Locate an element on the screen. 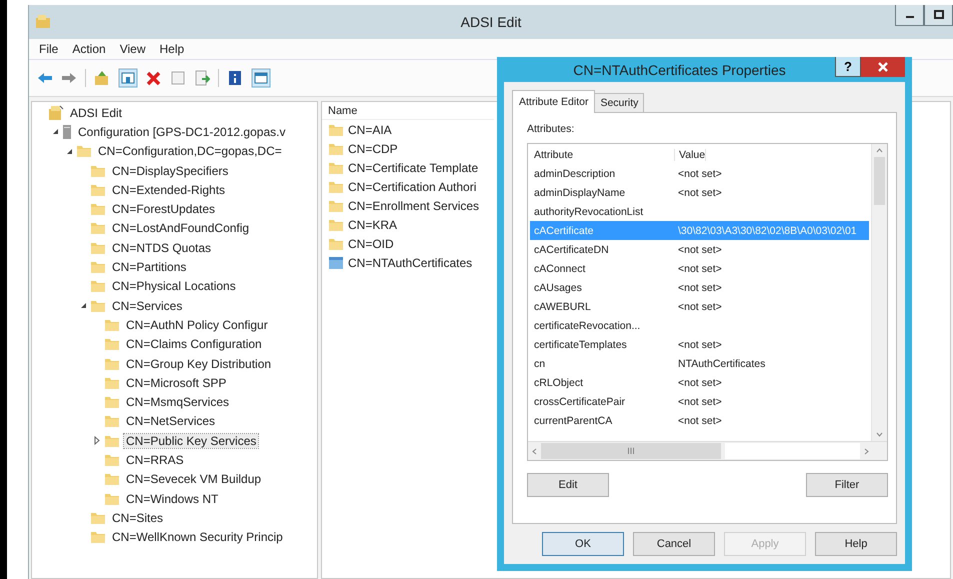  attribute-row: adminDisplayName <not set> is located at coordinates (699, 192).